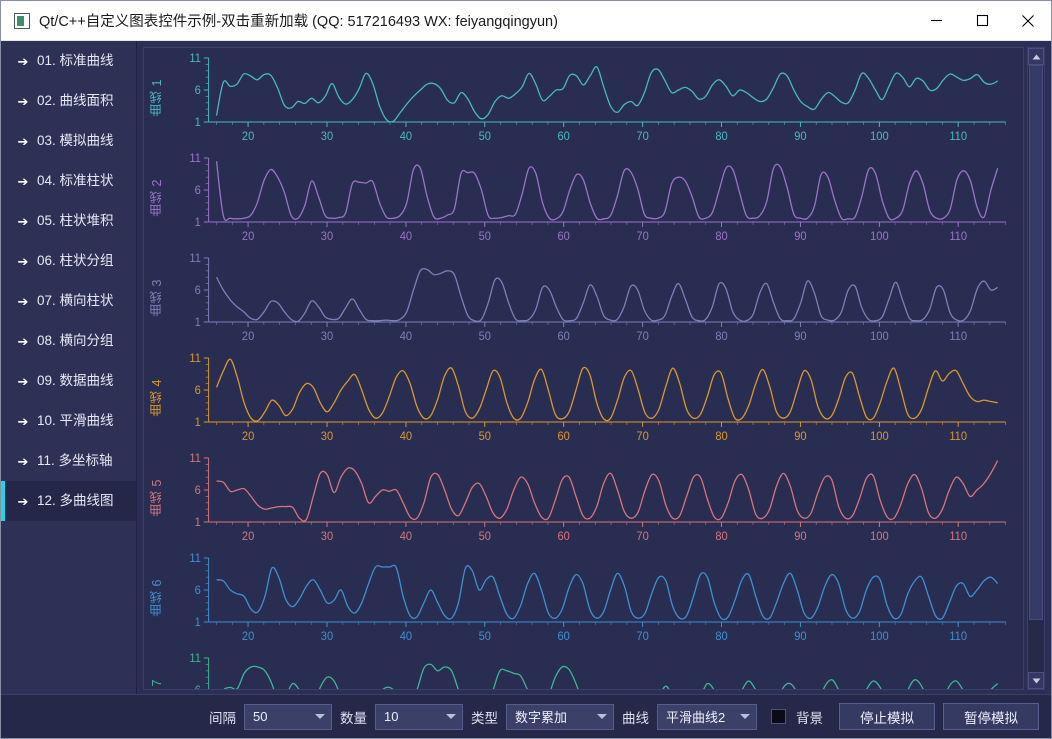 This screenshot has height=739, width=1052. What do you see at coordinates (353, 718) in the screenshot?
I see `count-label: 数量` at bounding box center [353, 718].